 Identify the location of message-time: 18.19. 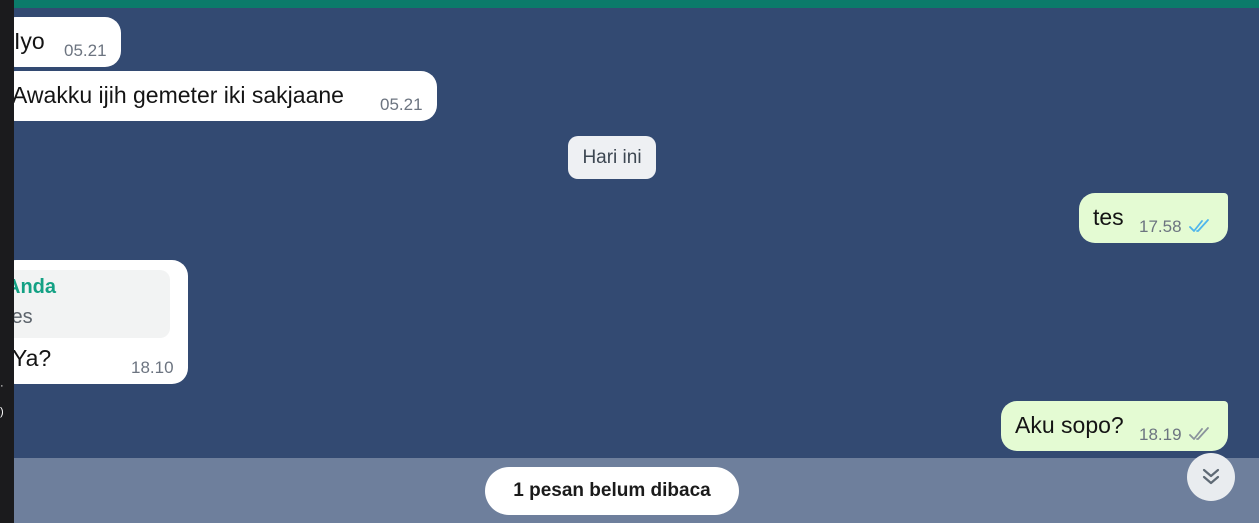
(1160, 434).